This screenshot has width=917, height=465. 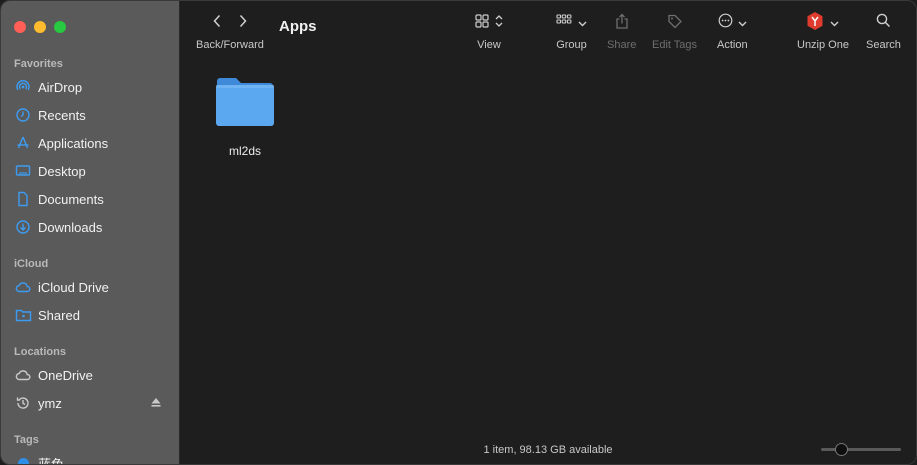 What do you see at coordinates (59, 315) in the screenshot?
I see `sidebar-item-label: Shared` at bounding box center [59, 315].